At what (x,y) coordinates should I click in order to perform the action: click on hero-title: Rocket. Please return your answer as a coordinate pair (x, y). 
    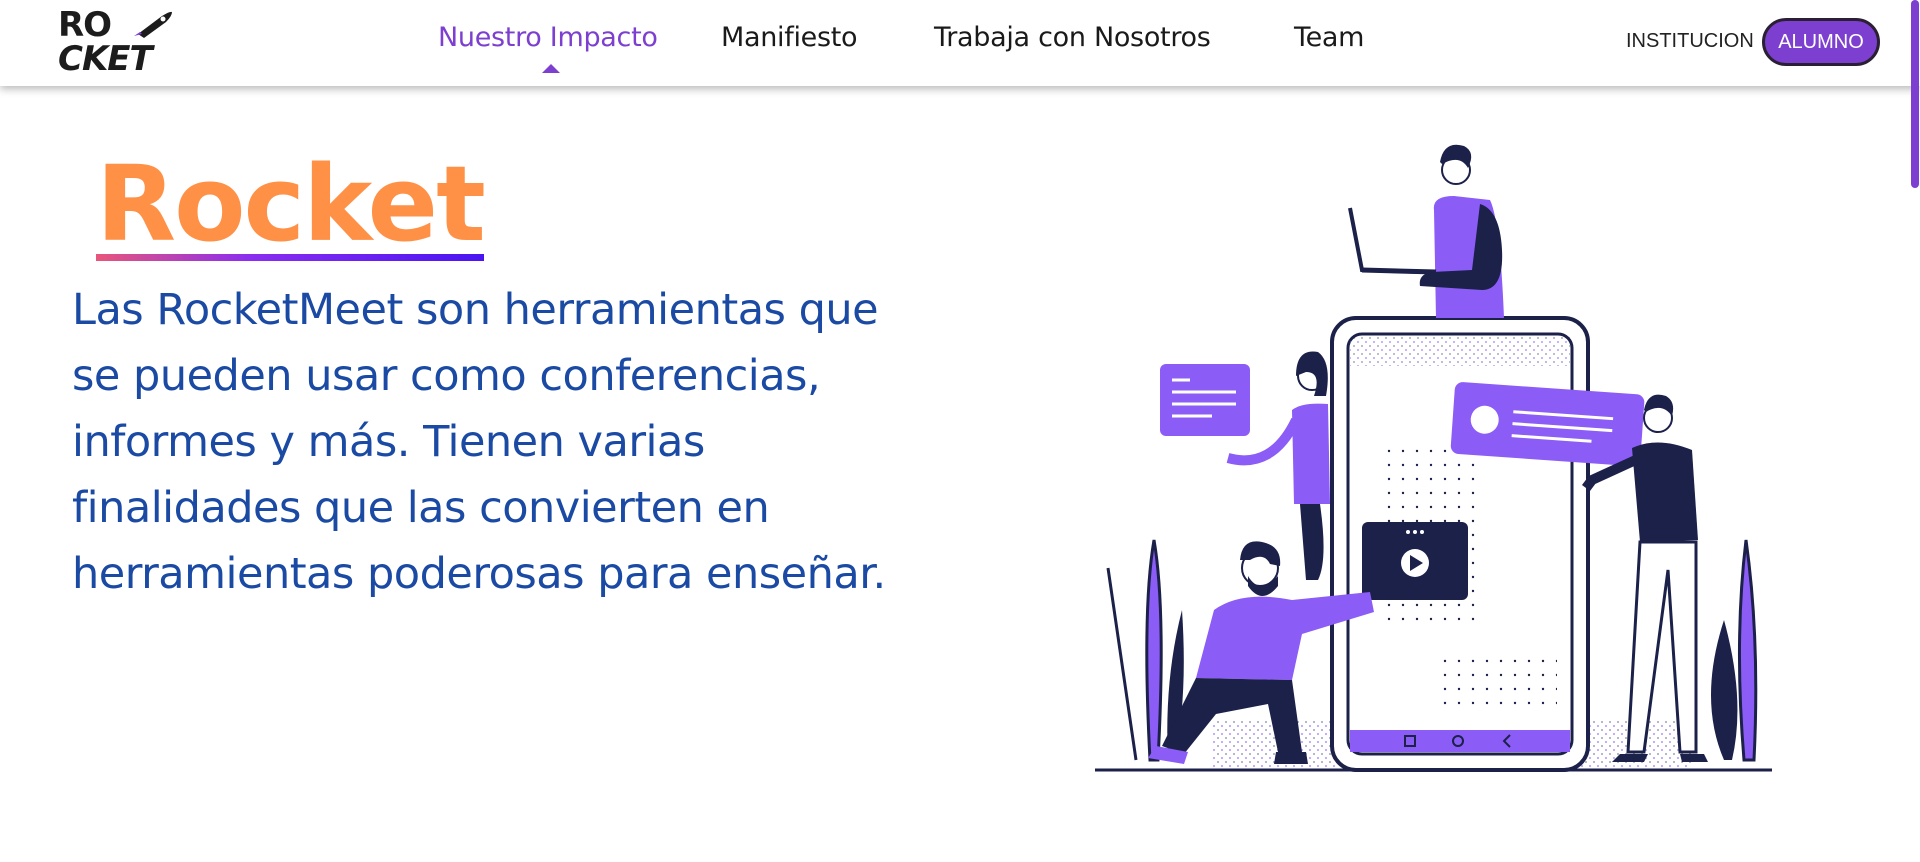
    Looking at the image, I should click on (291, 204).